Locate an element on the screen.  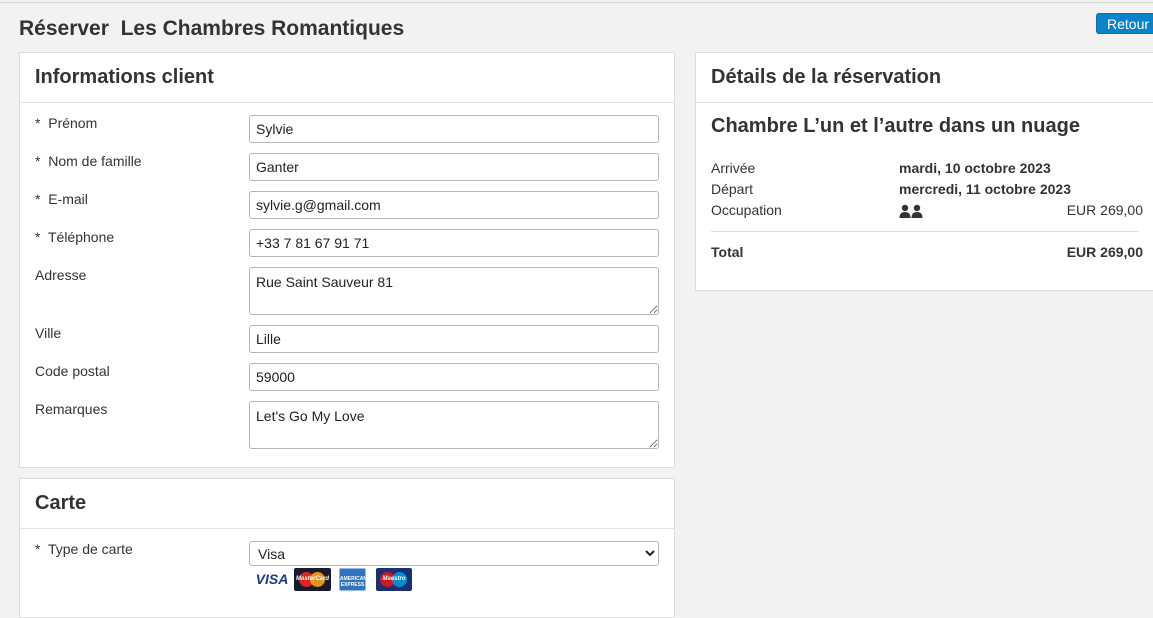
telephone-label: * Téléphone is located at coordinates (75, 237).